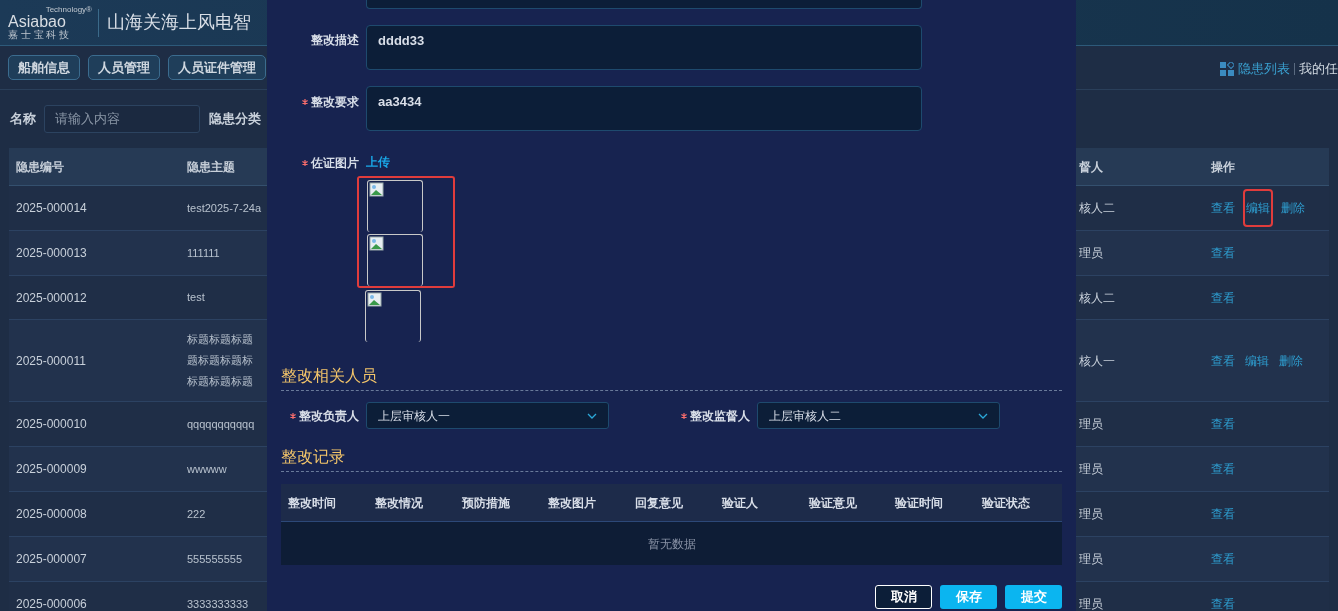  Describe the element at coordinates (235, 119) in the screenshot. I see `filter-label: 隐患分类` at that location.